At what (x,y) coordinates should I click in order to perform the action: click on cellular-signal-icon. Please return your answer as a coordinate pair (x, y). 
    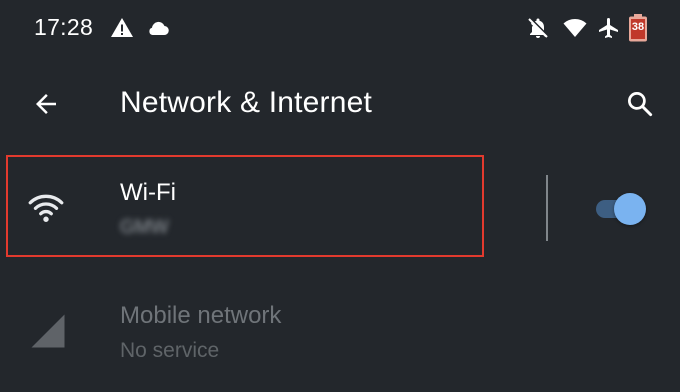
    Looking at the image, I should click on (48, 331).